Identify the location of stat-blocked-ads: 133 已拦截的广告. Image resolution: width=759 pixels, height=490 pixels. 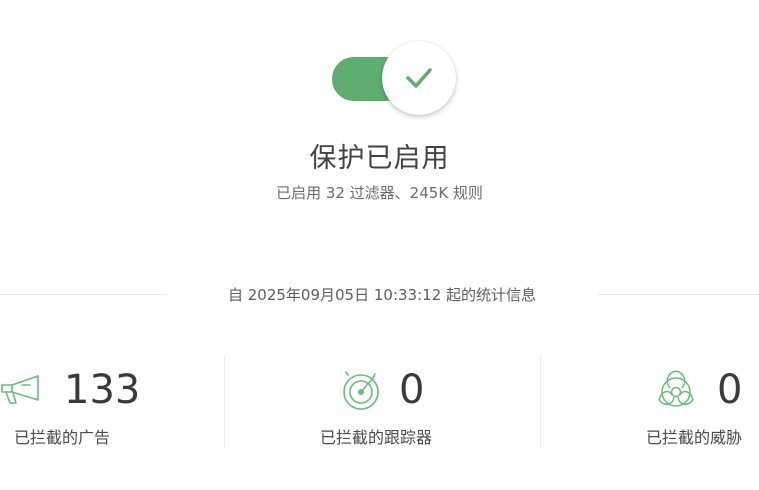
(112, 407).